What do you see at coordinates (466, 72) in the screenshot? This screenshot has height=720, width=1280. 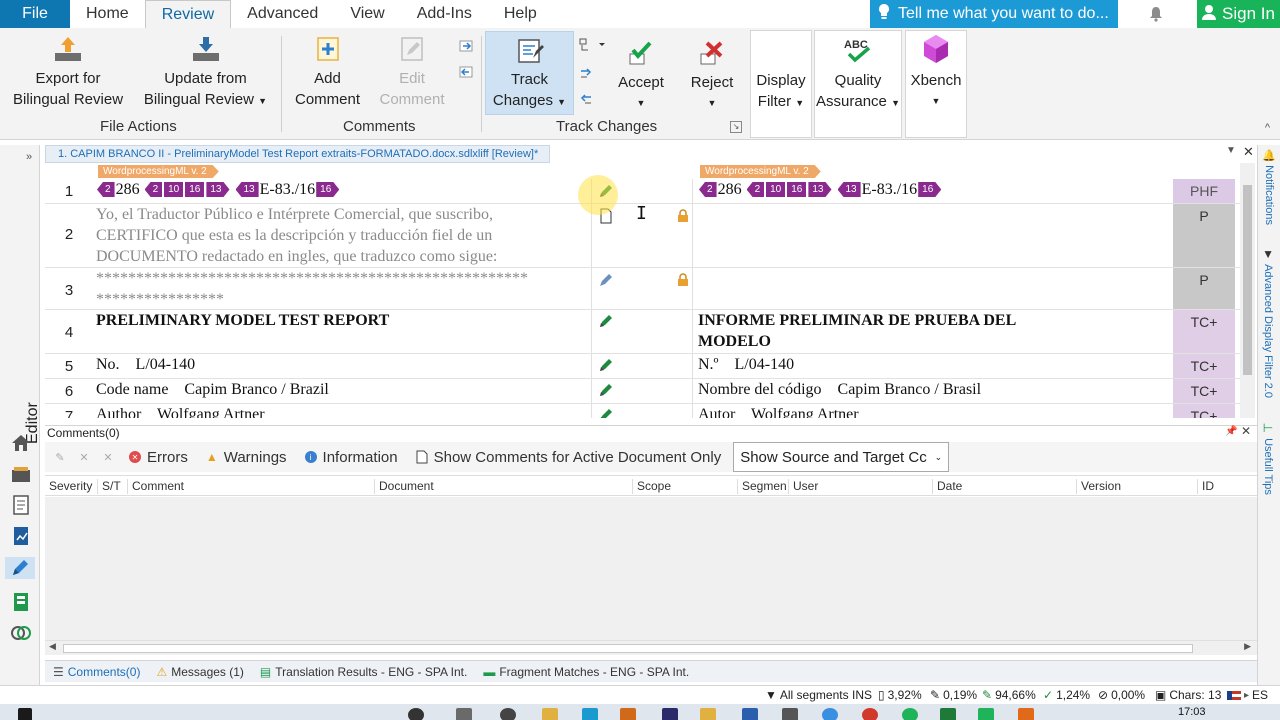 I see `previous-comment-icon` at bounding box center [466, 72].